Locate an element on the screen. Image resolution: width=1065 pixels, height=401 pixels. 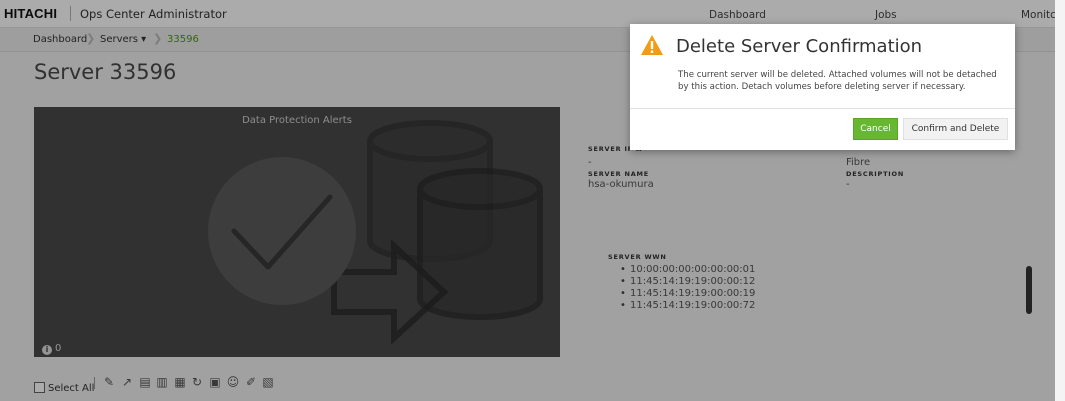
dialog-title: Delete Server Confirmation is located at coordinates (799, 46).